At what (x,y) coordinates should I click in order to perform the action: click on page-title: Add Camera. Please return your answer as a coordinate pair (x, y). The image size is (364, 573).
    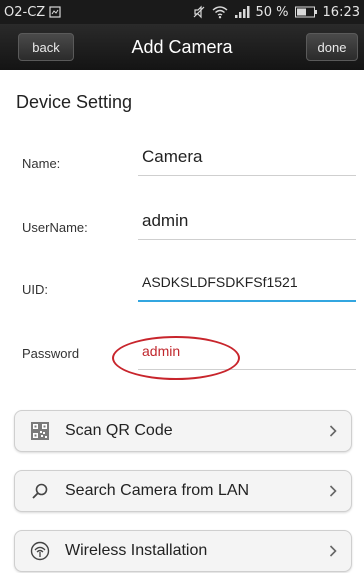
    Looking at the image, I should click on (182, 46).